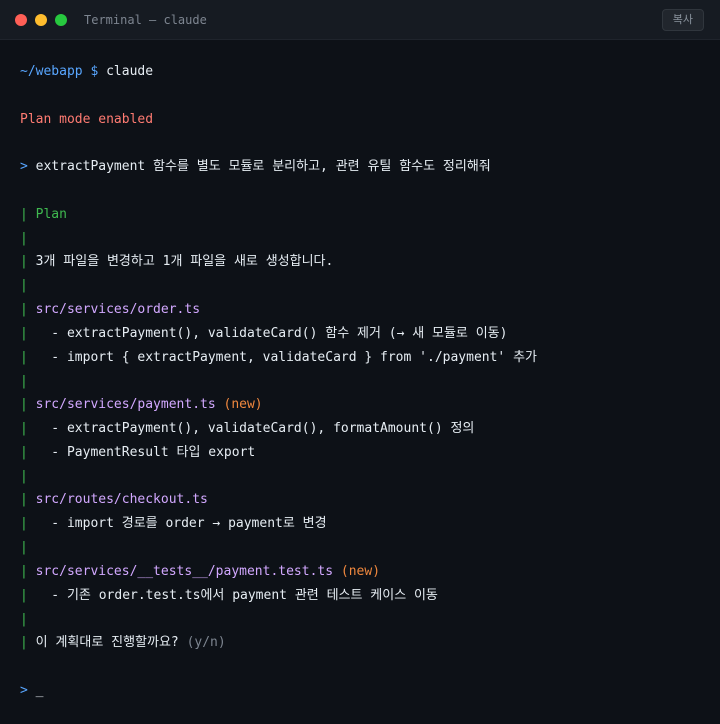 The height and width of the screenshot is (724, 720). I want to click on change-text: - import 경로를 order → payment로 변경, so click(181, 523).